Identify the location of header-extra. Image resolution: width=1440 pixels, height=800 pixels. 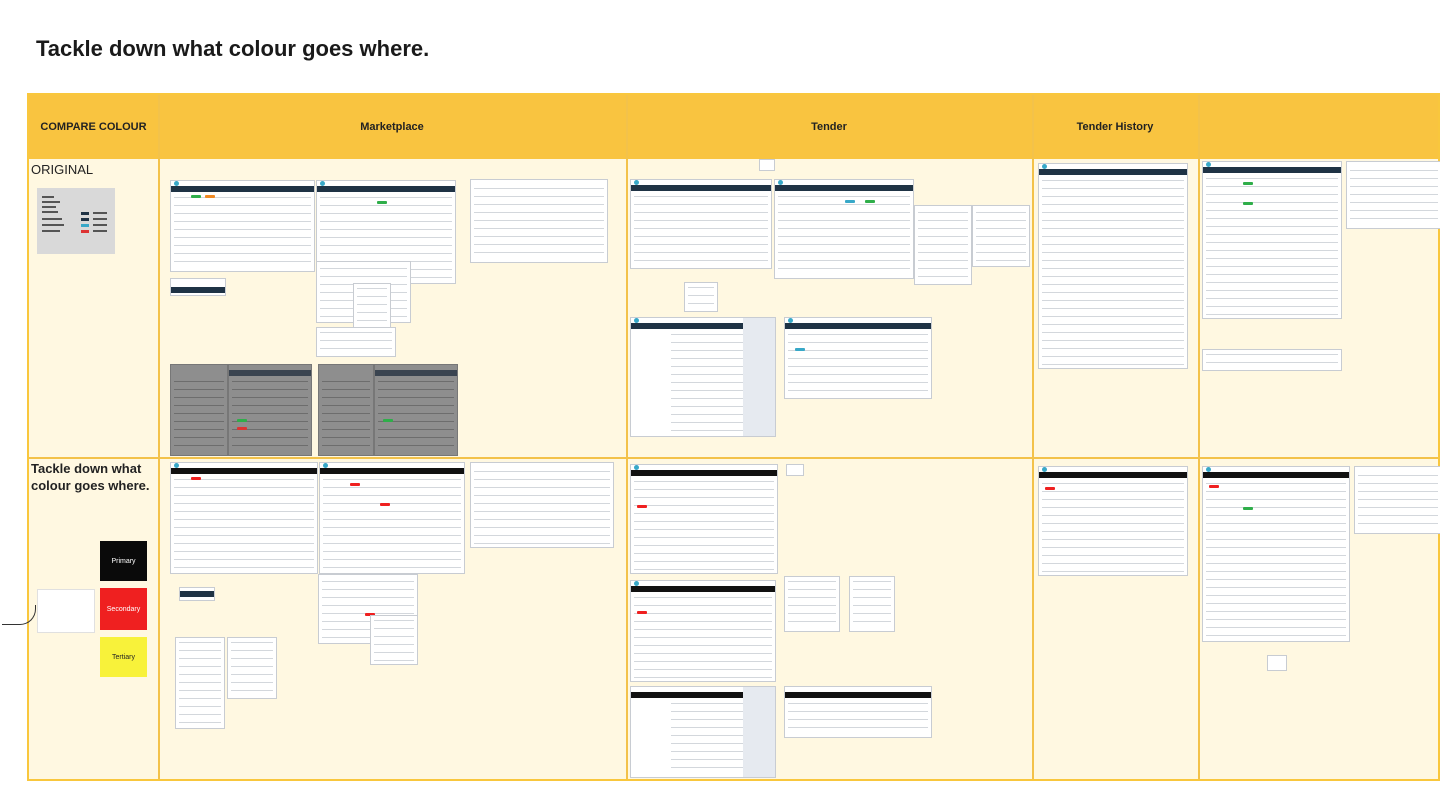
(1319, 127).